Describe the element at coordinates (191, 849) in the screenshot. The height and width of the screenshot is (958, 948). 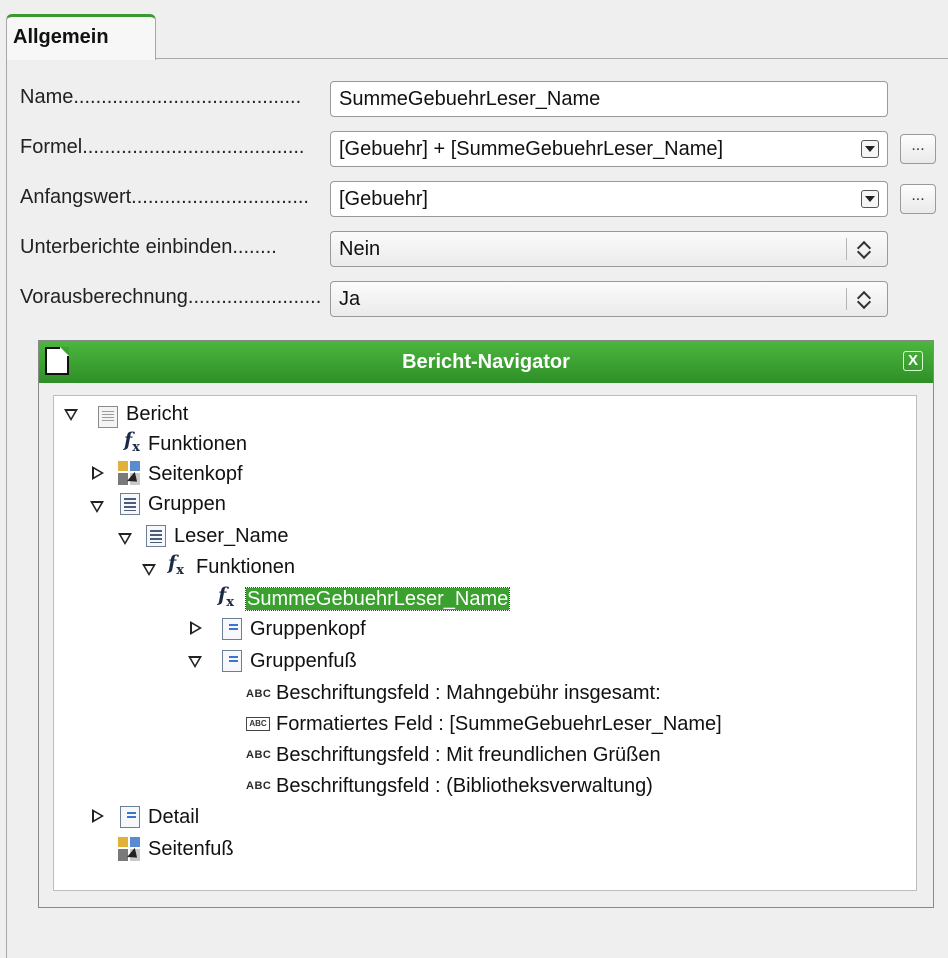
I see `tree-item-seitenfuss: Seitenfuß` at that location.